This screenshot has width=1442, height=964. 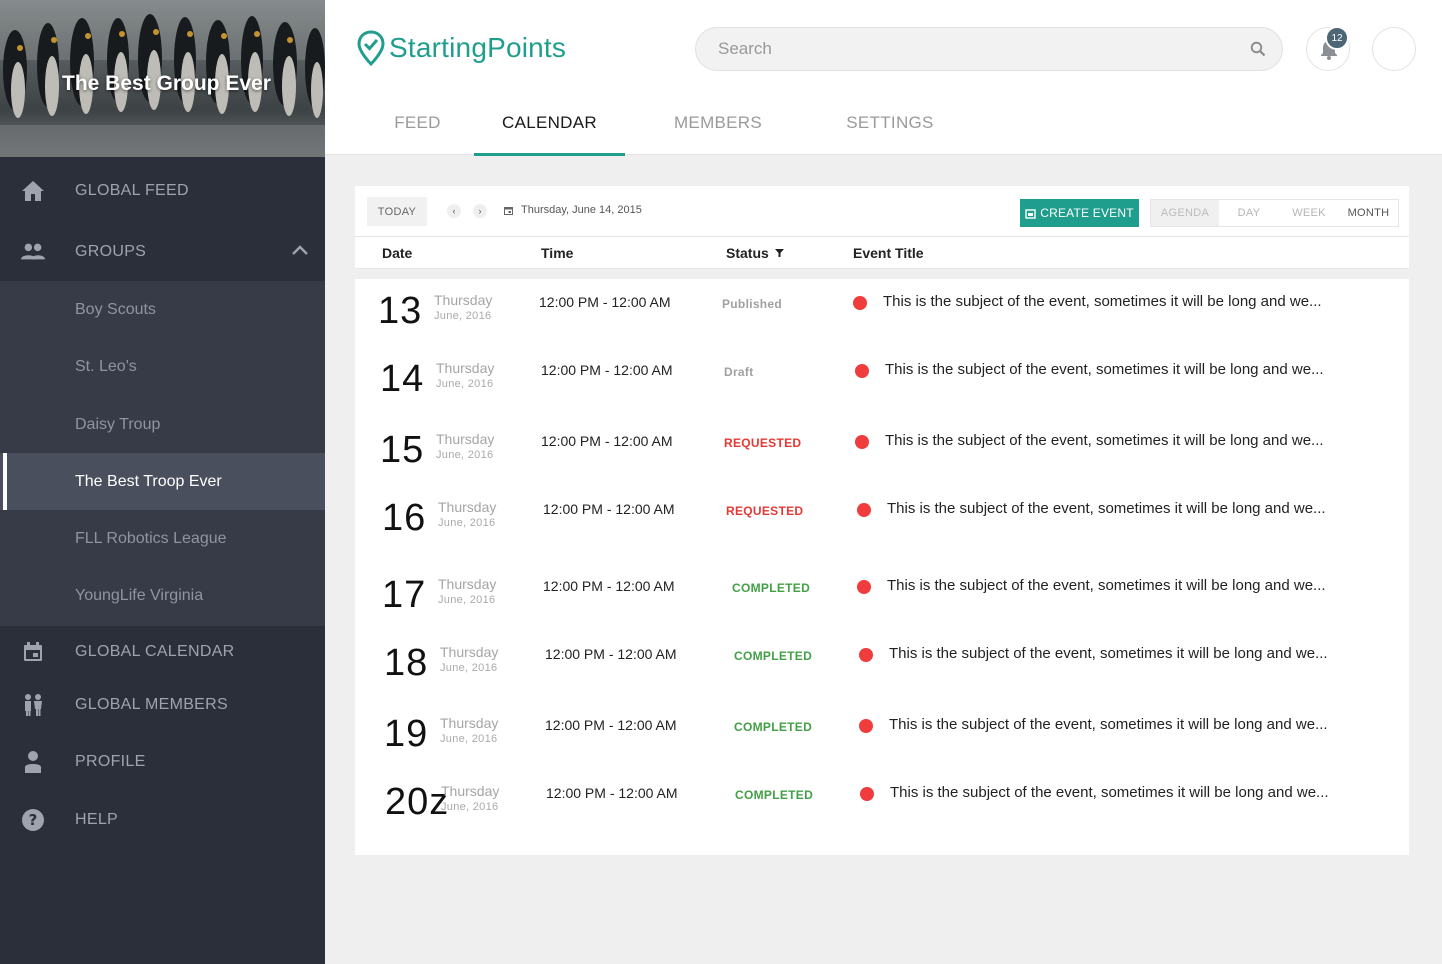 What do you see at coordinates (978, 49) in the screenshot?
I see `search-input` at bounding box center [978, 49].